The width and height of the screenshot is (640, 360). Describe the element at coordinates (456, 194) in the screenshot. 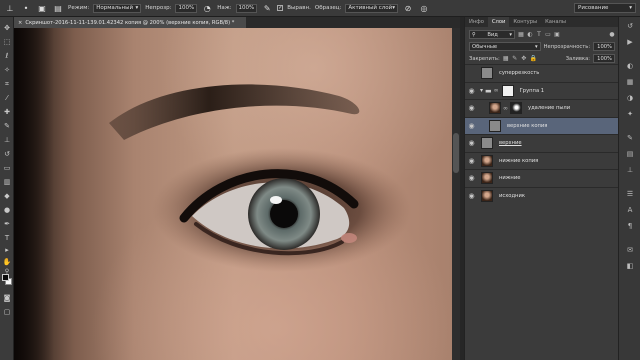

I see `canvas-vertical-scrollbar` at that location.